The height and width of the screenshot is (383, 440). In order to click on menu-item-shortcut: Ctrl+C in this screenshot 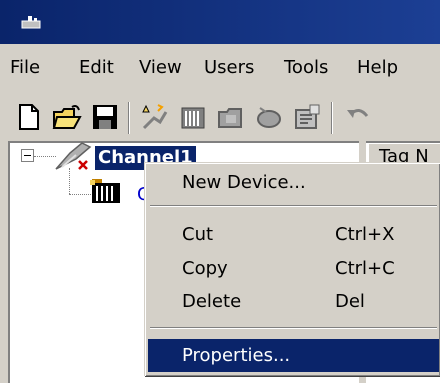, I will do `click(365, 268)`.